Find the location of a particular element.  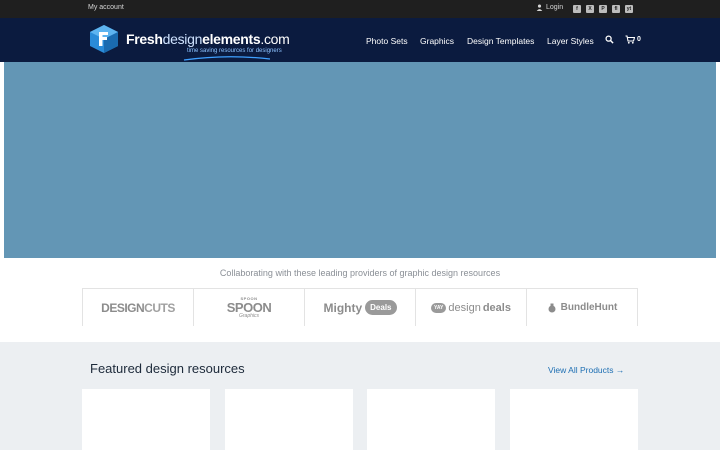

design-cuts-label-b: CUTS is located at coordinates (159, 307).